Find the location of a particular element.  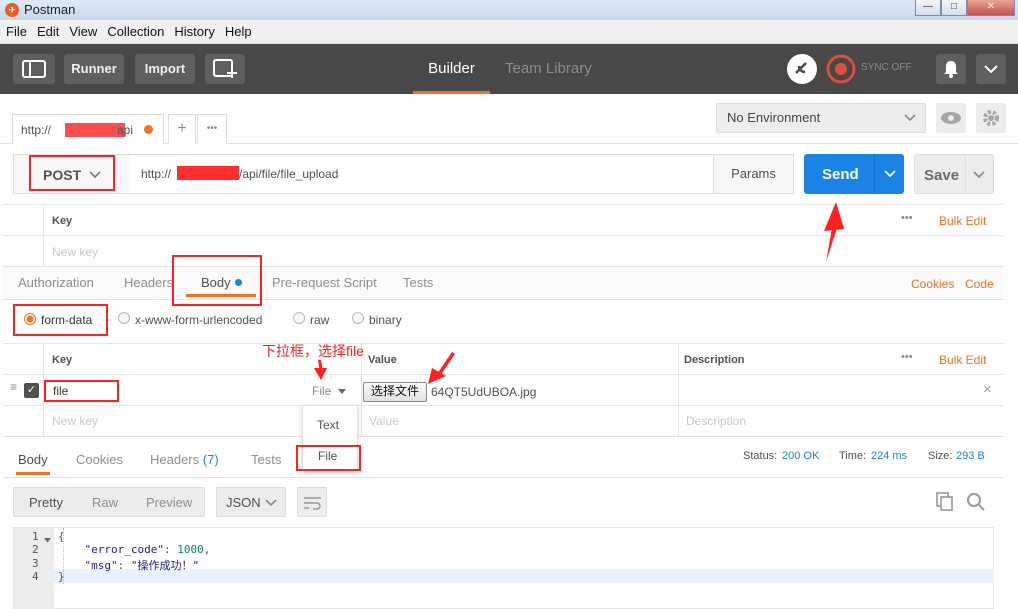

annotation-arrow-send is located at coordinates (831, 245).